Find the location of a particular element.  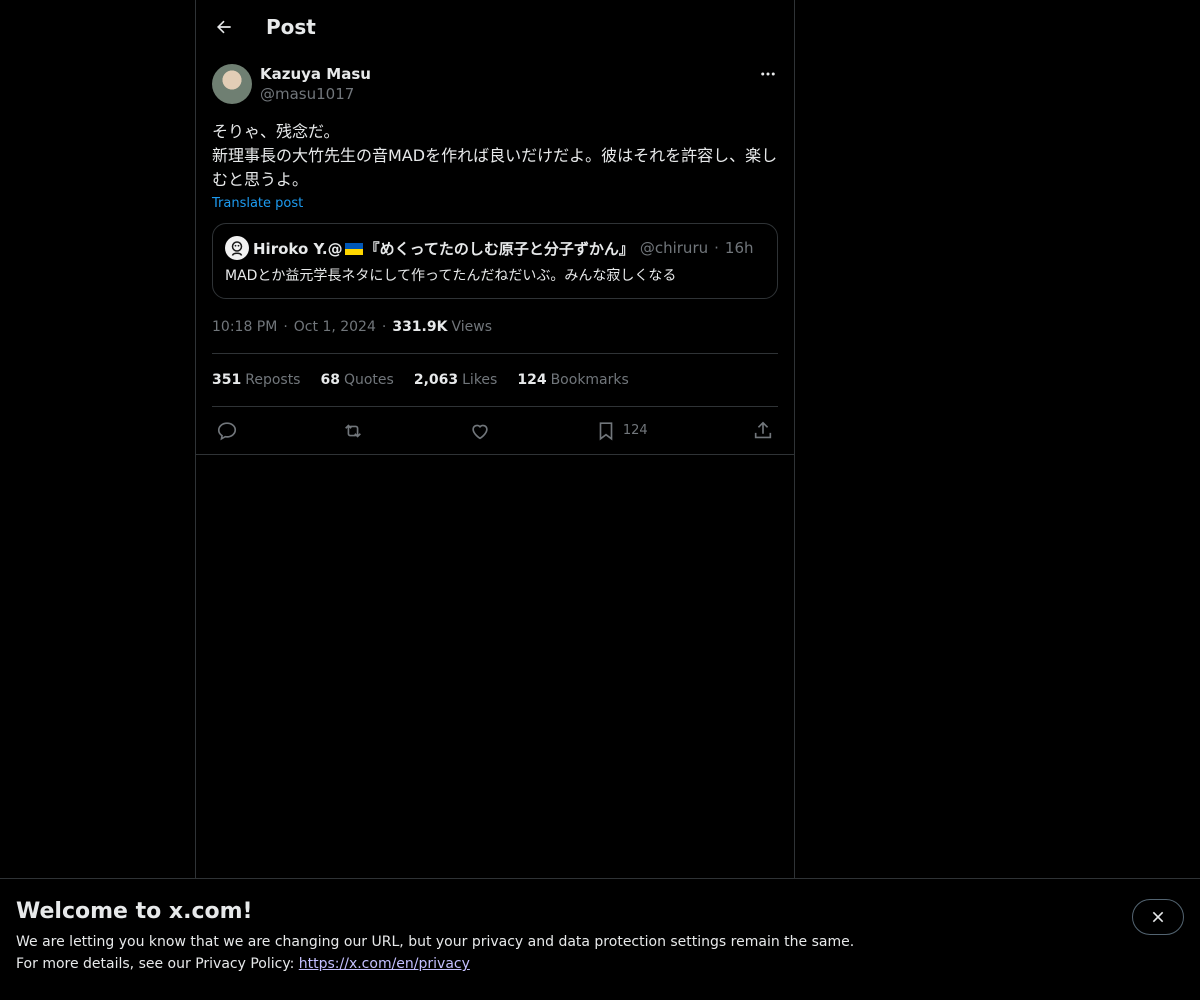

quotes-stat: 68 Quotes is located at coordinates (356, 380).